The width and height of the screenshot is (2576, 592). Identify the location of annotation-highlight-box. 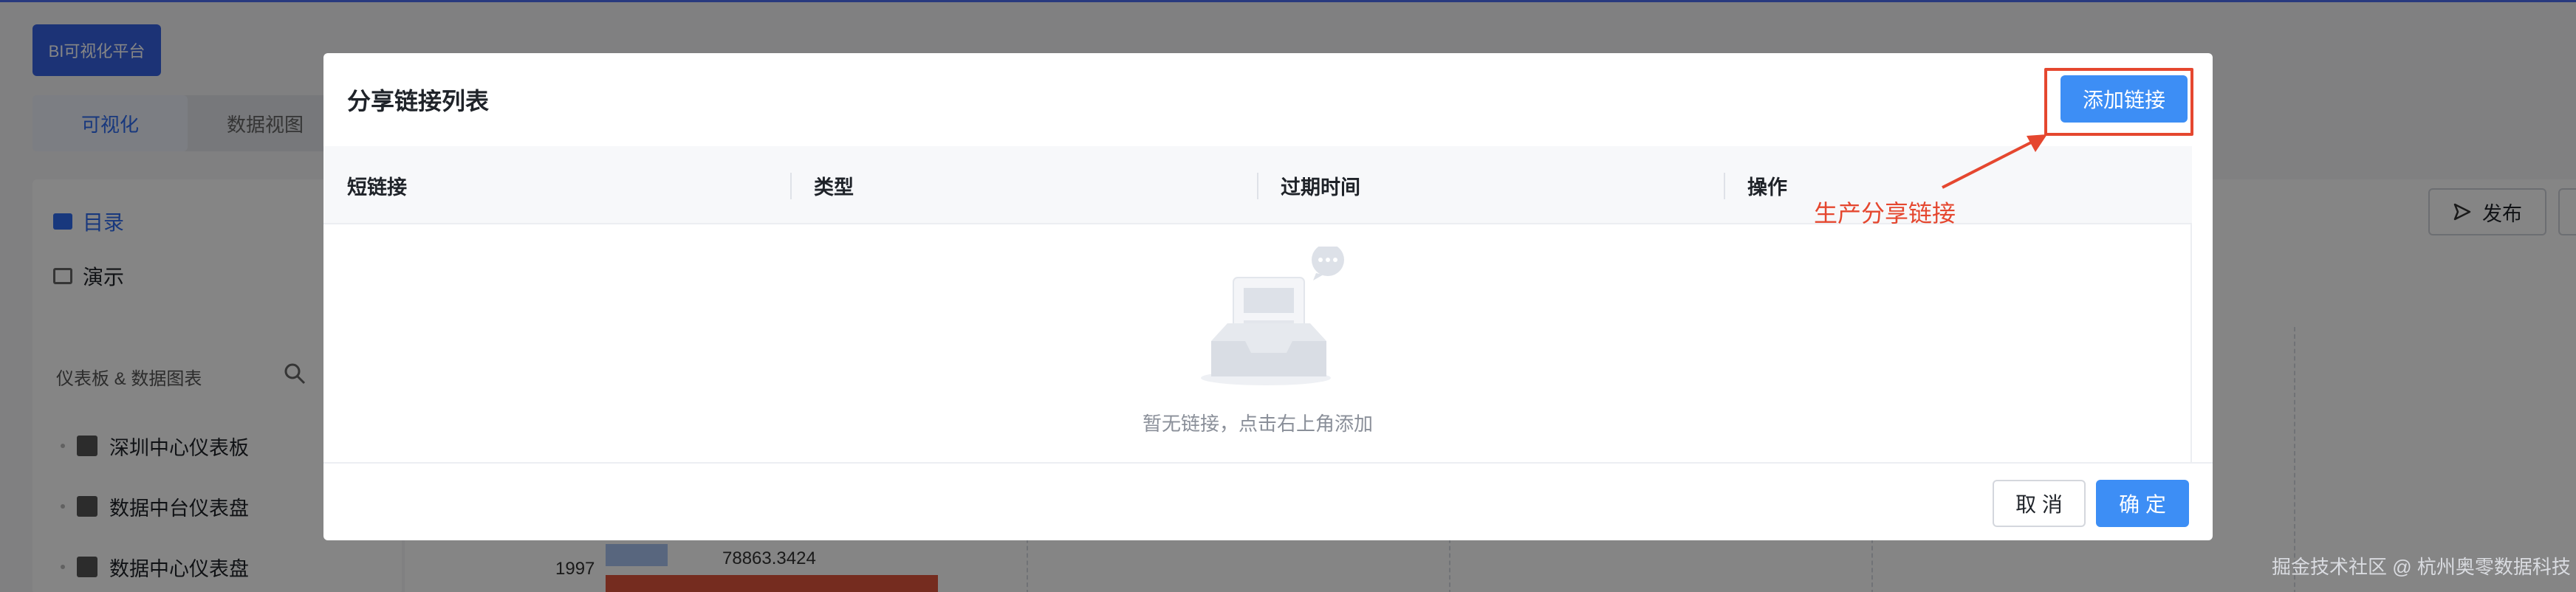
(2118, 102).